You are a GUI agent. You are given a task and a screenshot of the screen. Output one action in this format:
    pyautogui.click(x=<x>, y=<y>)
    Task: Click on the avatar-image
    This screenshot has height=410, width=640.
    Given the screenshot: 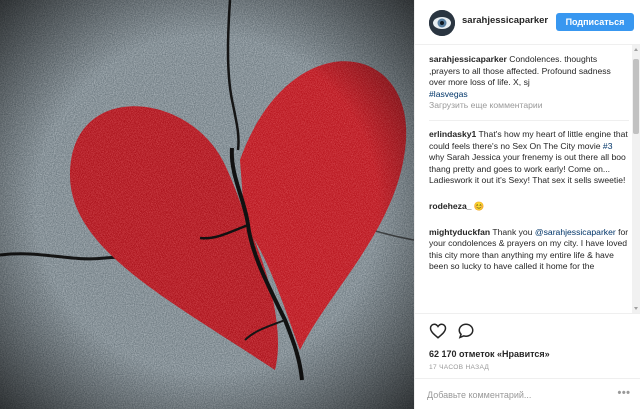 What is the action you would take?
    pyautogui.click(x=442, y=23)
    